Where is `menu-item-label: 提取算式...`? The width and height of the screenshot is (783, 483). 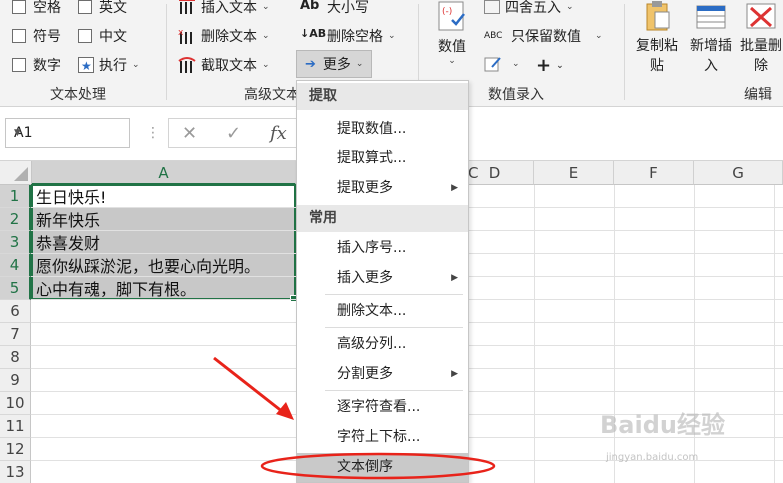
menu-item-label: 提取算式... is located at coordinates (372, 158).